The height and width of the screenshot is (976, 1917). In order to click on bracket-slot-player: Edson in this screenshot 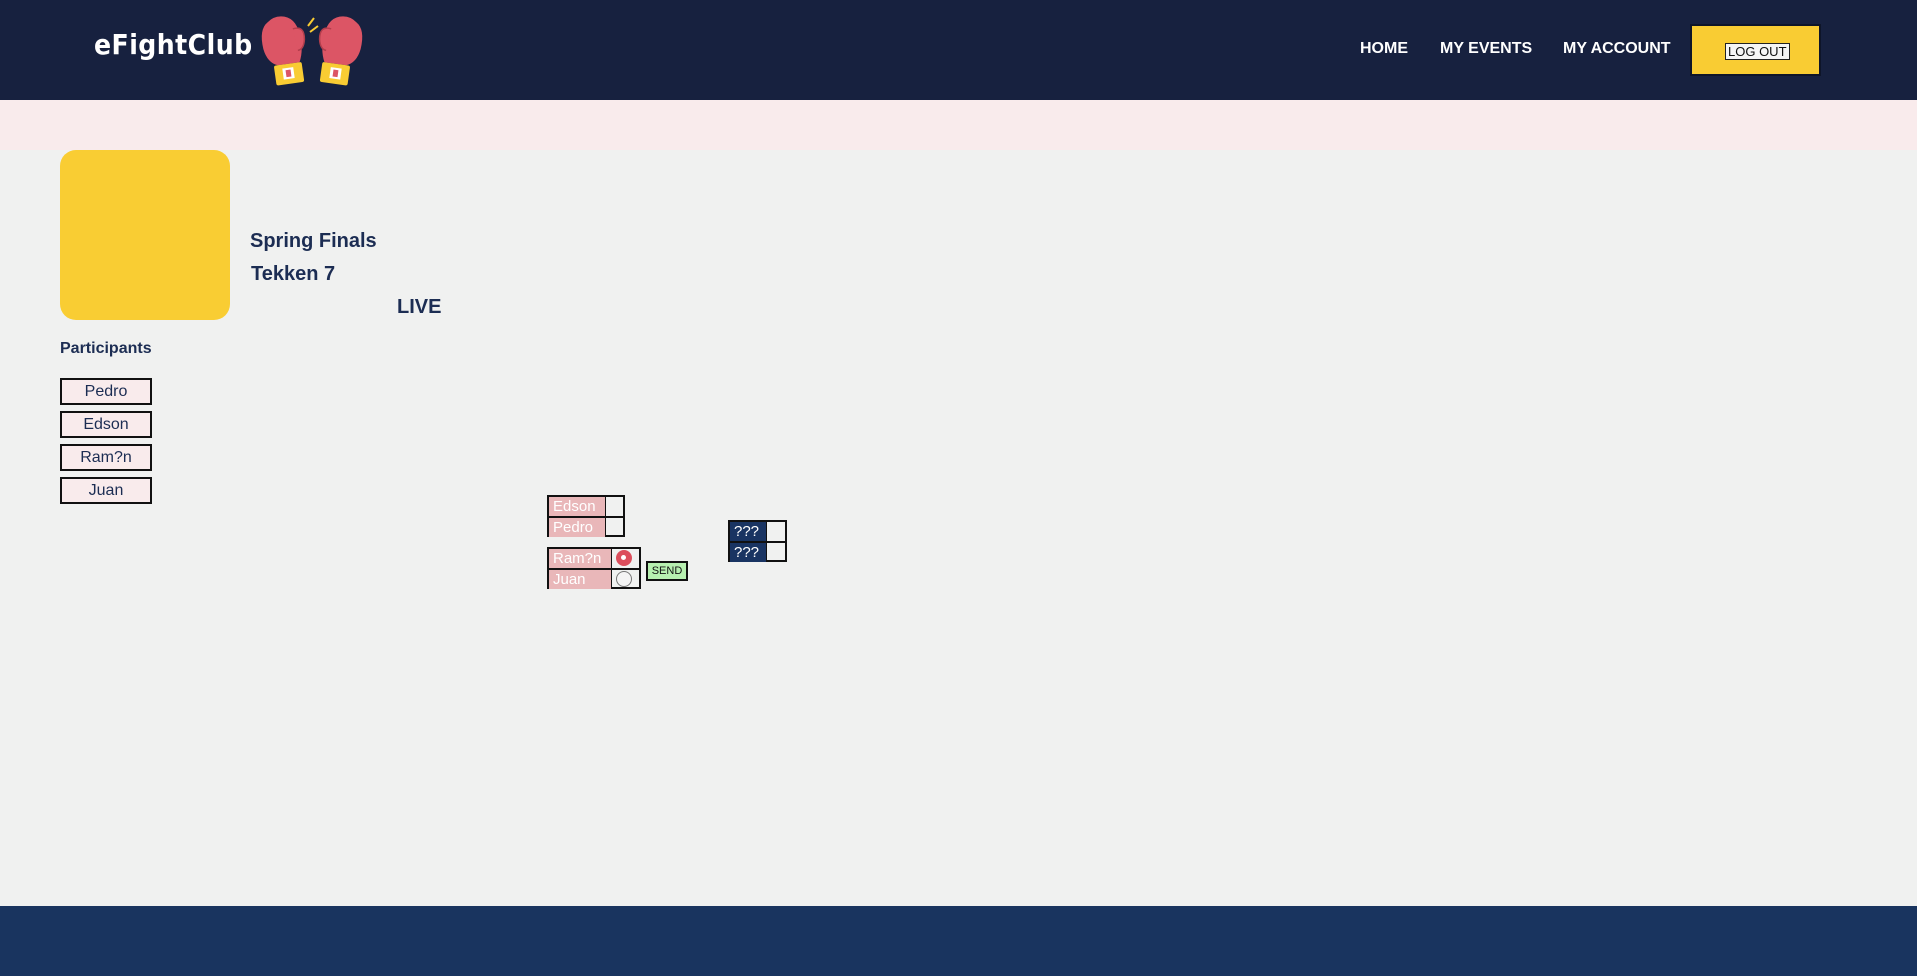, I will do `click(577, 506)`.